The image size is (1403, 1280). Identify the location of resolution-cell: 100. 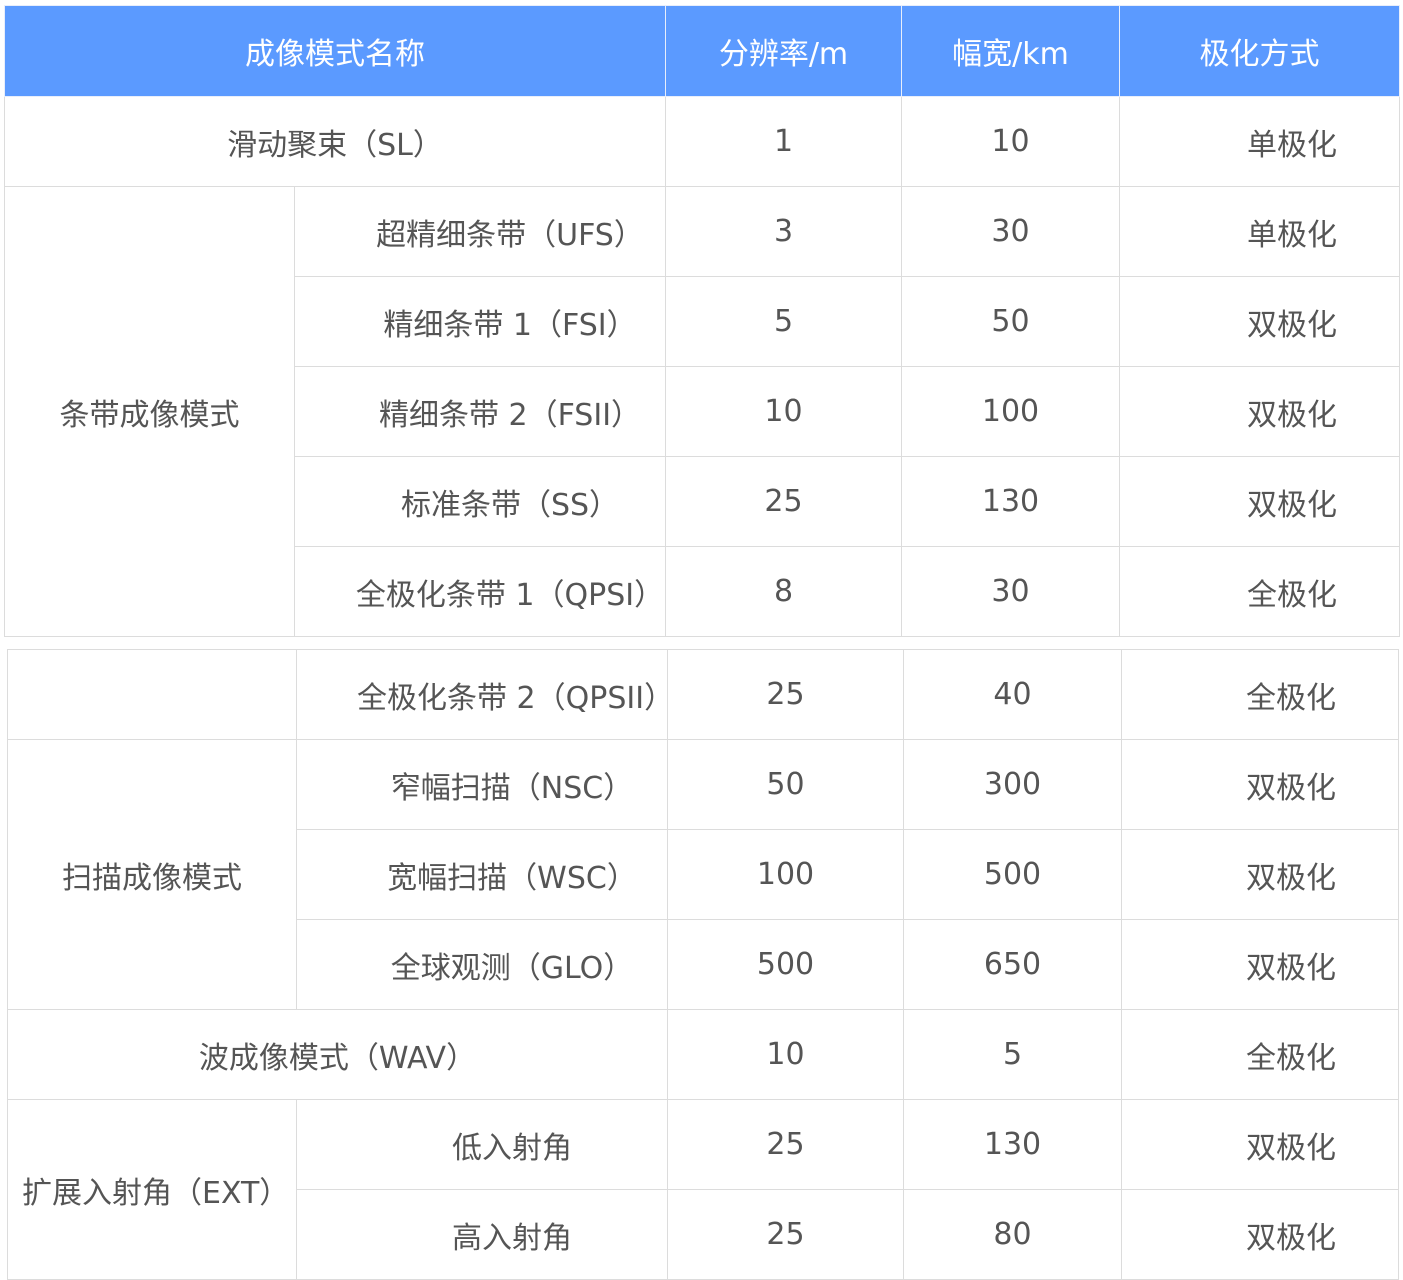
(785, 874).